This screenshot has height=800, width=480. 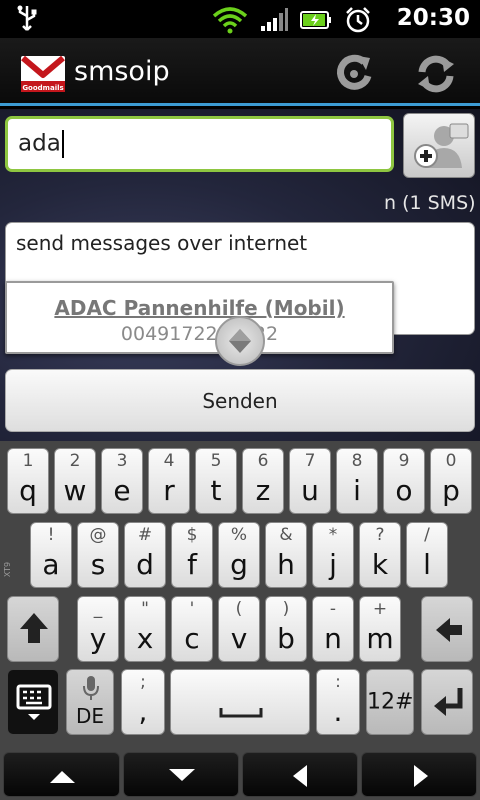 What do you see at coordinates (310, 461) in the screenshot?
I see `key-secondary-label: 7` at bounding box center [310, 461].